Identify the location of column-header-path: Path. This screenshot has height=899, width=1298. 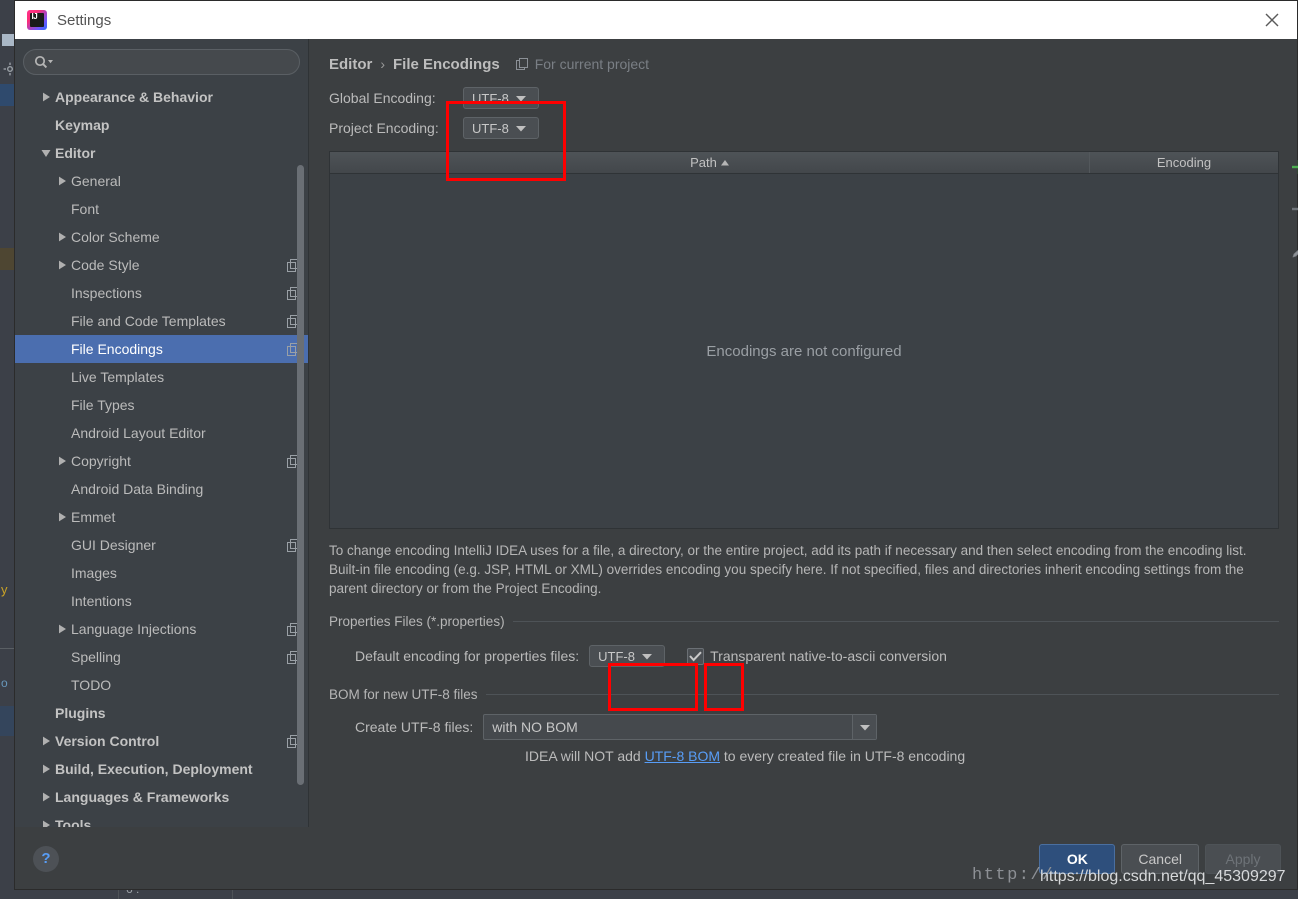
(710, 162).